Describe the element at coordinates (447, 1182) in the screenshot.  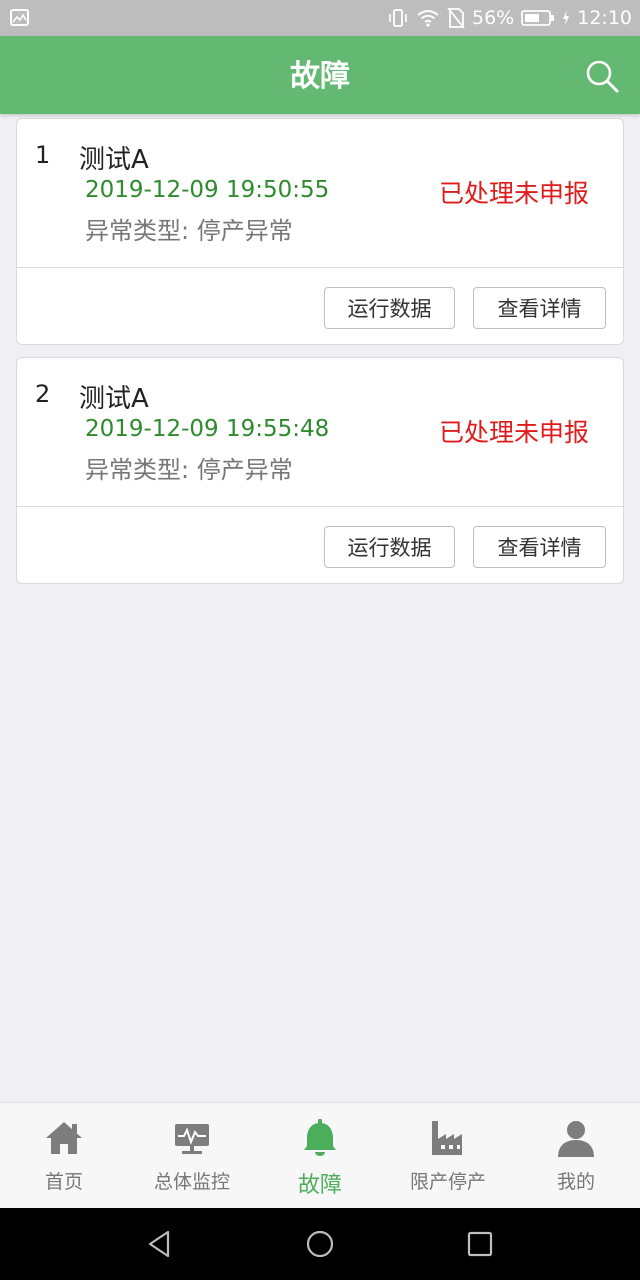
I see `tab-label: 限产停产` at that location.